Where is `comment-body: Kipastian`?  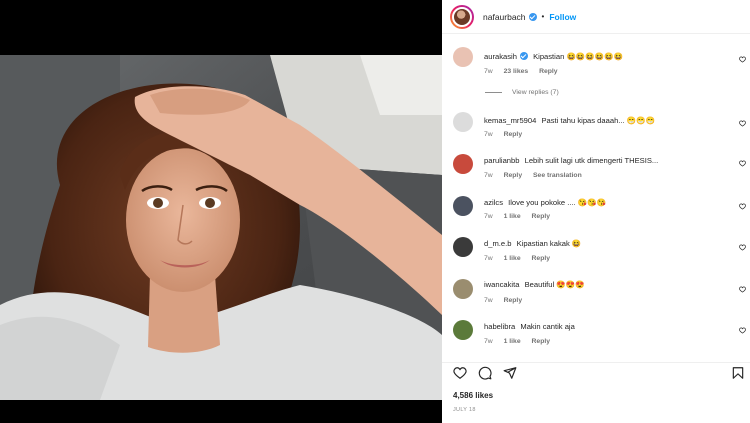
comment-body: Kipastian is located at coordinates (549, 56).